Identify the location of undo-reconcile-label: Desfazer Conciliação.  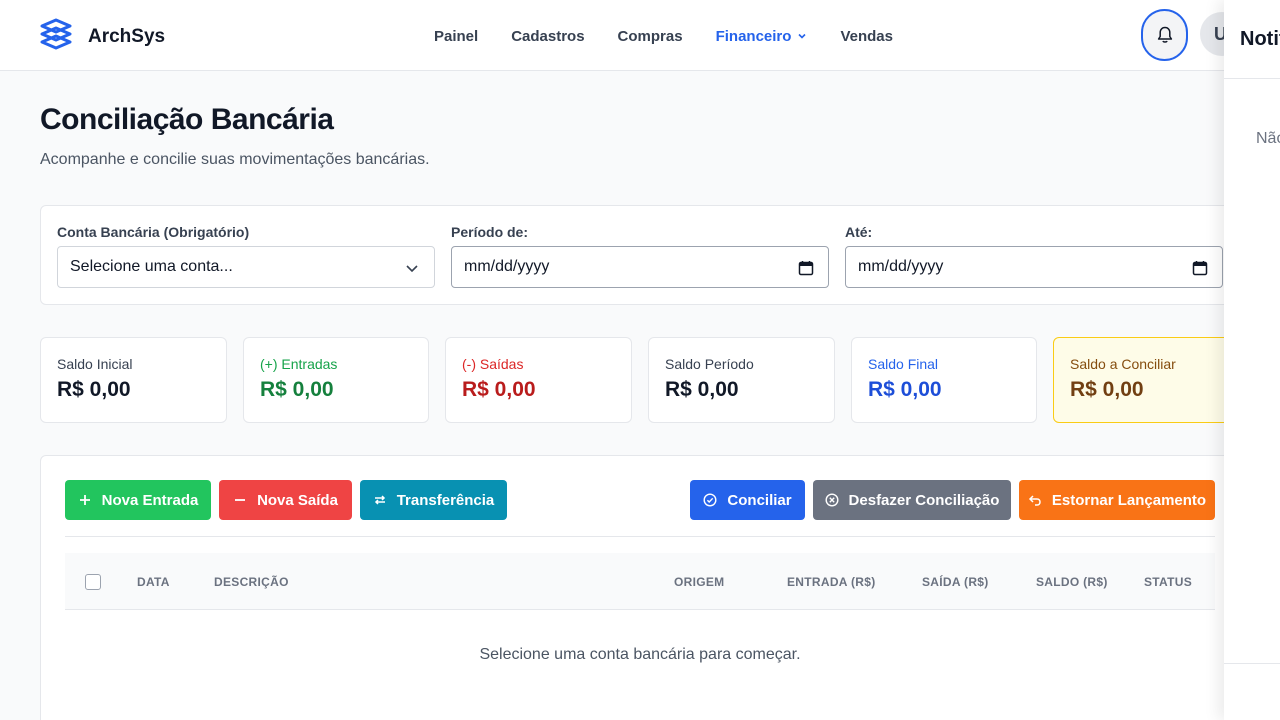
(924, 500).